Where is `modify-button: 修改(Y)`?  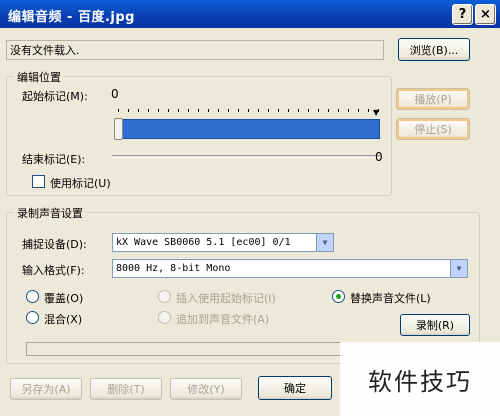 modify-button: 修改(Y) is located at coordinates (206, 389).